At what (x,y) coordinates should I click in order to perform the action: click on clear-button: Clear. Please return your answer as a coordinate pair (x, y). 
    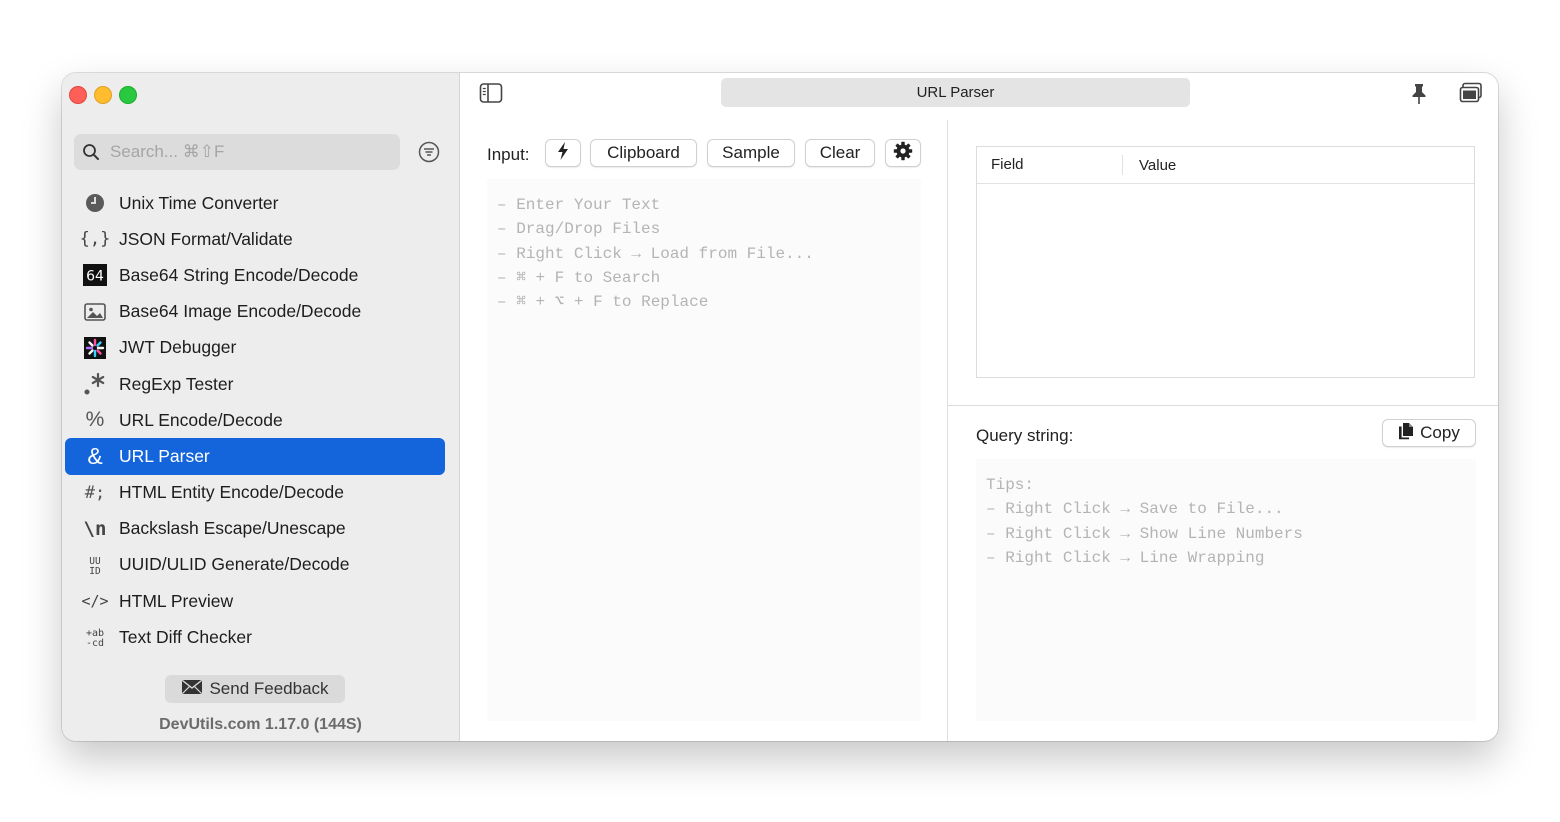
    Looking at the image, I should click on (840, 153).